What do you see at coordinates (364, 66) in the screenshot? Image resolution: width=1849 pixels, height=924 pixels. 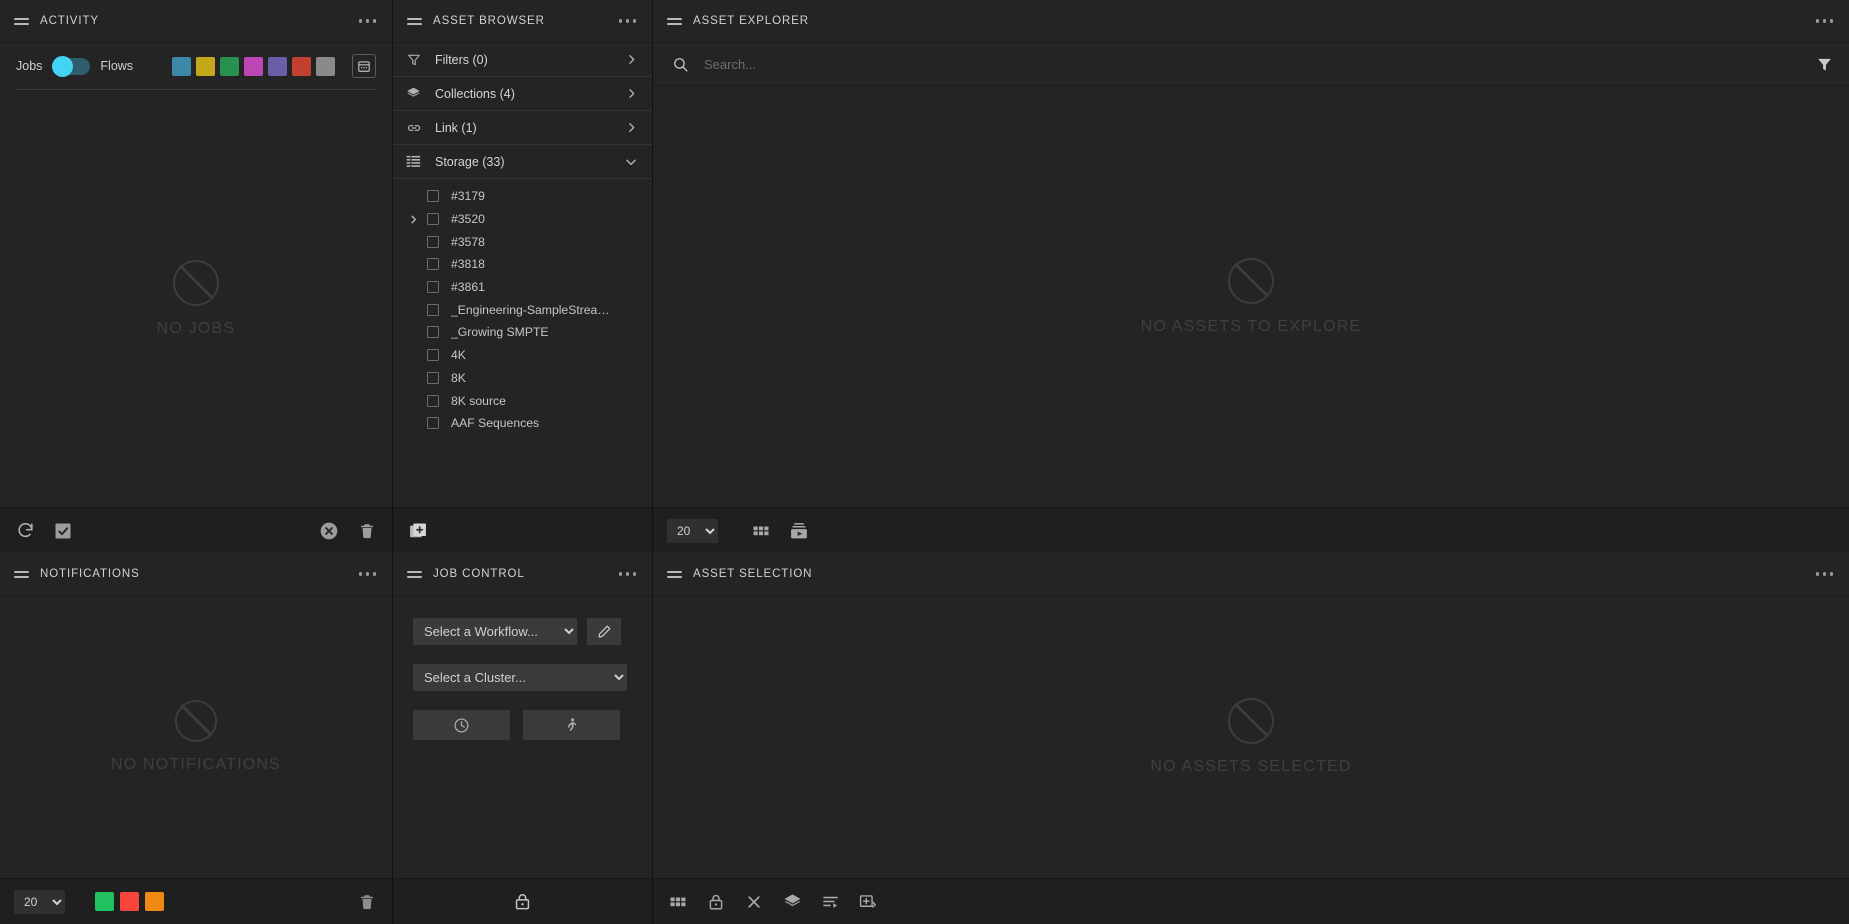 I see `calendar-icon` at bounding box center [364, 66].